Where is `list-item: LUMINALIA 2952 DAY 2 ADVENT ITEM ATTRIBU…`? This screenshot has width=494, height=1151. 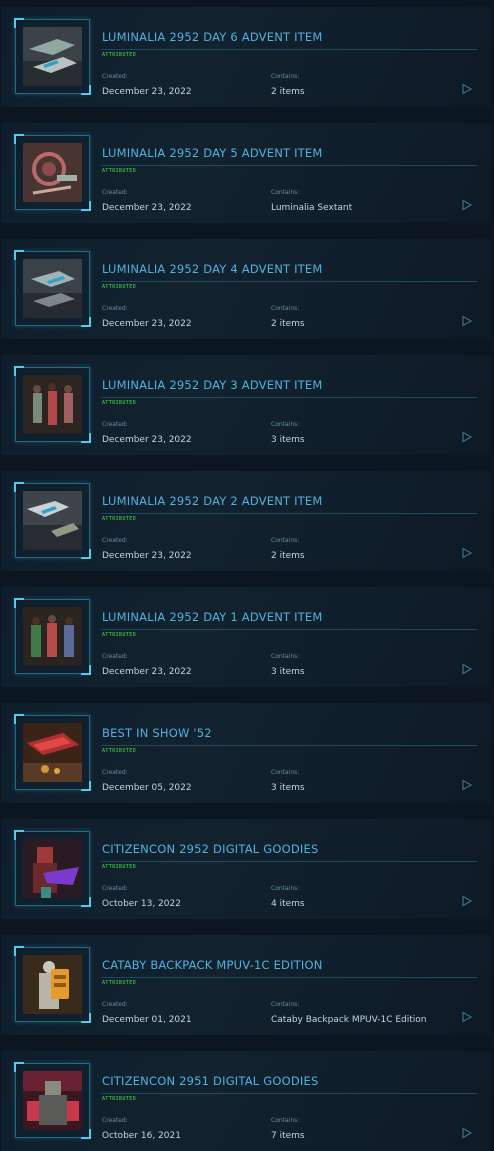
list-item: LUMINALIA 2952 DAY 2 ADVENT ITEM ATTRIBU… is located at coordinates (246, 521).